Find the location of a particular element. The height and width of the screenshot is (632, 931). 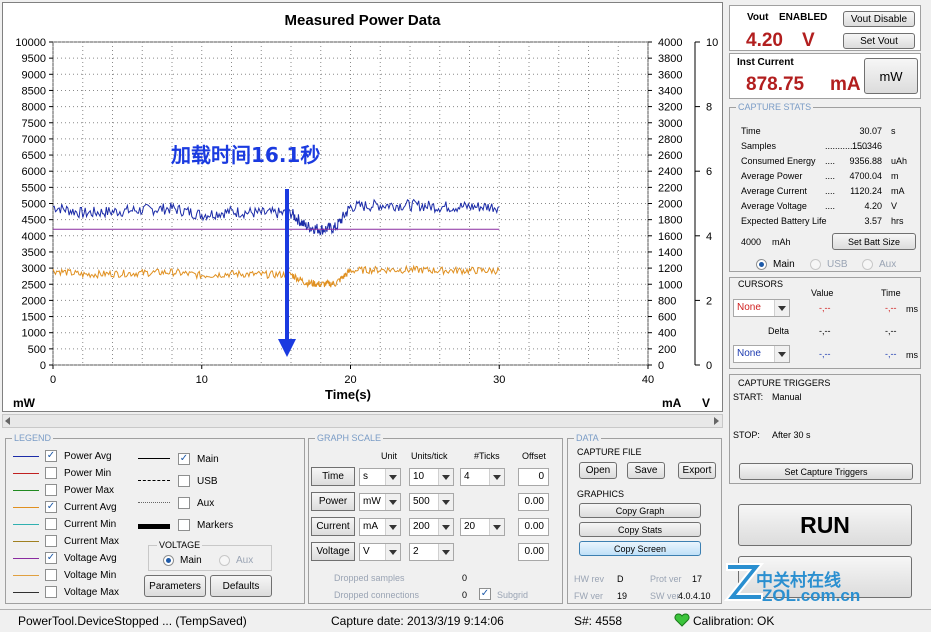

cursors-title: CURSORS is located at coordinates (761, 284).